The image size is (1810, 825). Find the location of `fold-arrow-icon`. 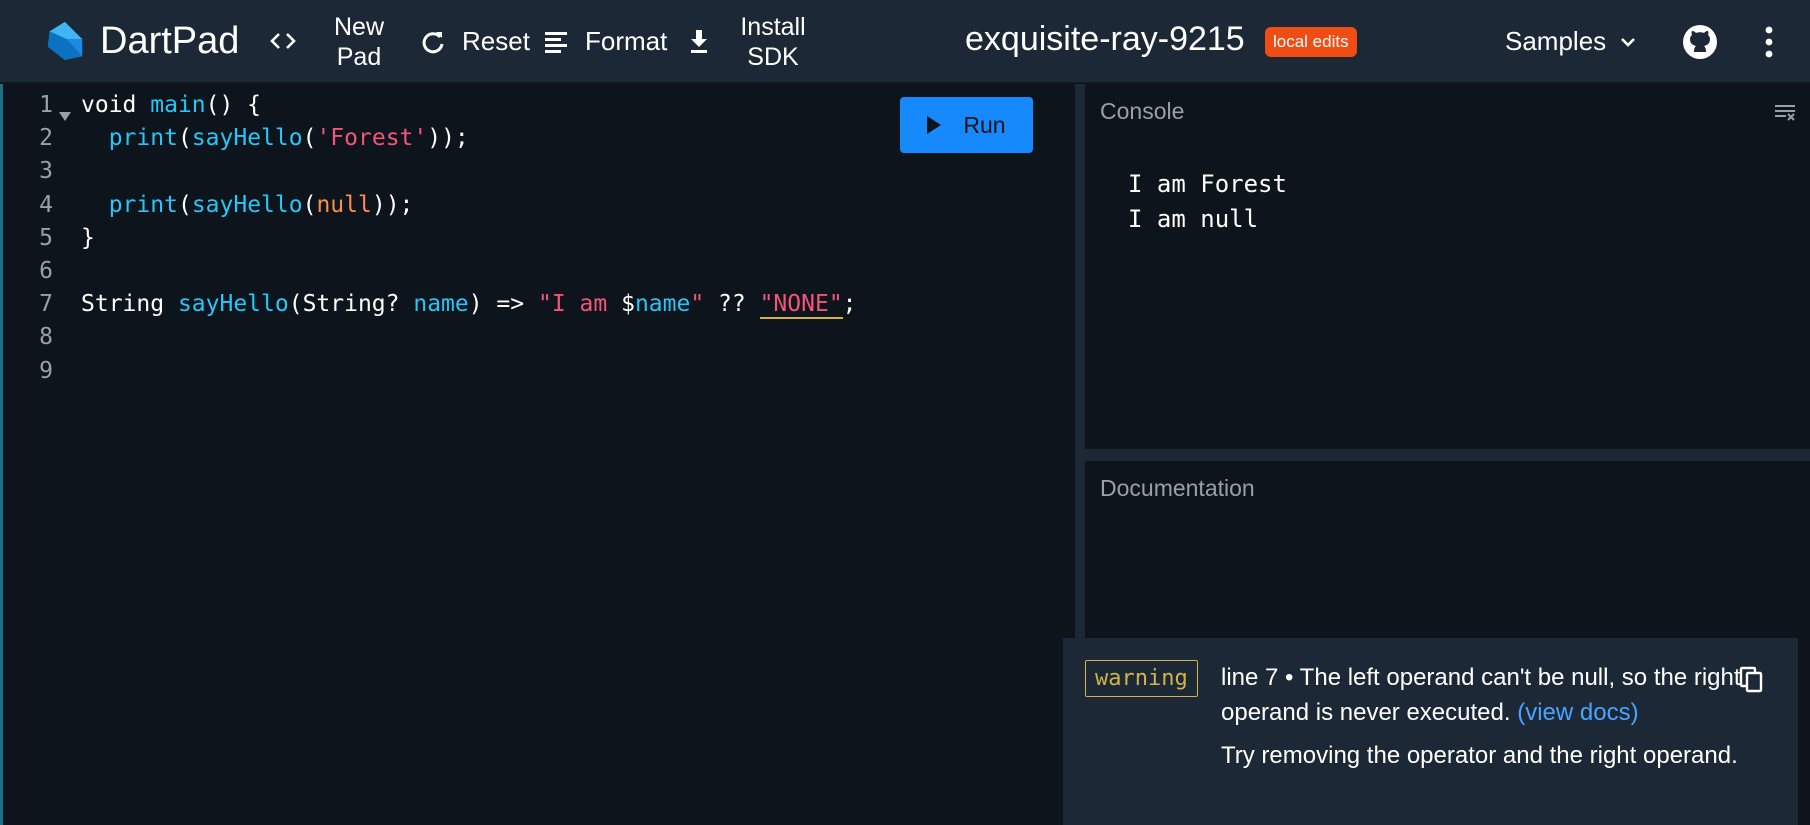

fold-arrow-icon is located at coordinates (65, 116).